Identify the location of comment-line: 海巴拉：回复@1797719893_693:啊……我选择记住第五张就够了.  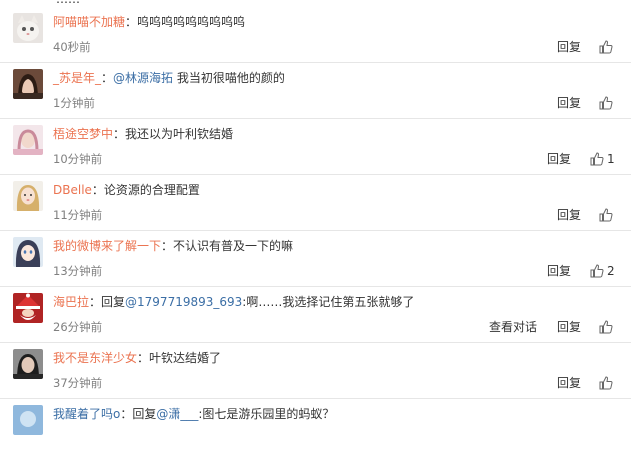
(233, 302).